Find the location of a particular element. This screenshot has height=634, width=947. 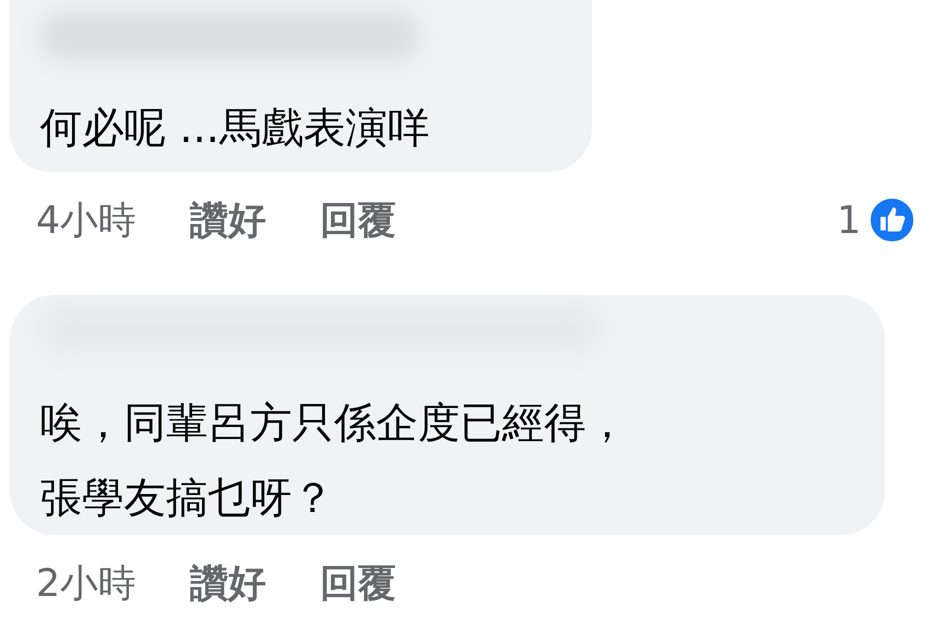

comment-text: 唉，同輩呂方只係企度已經得， is located at coordinates (334, 423).